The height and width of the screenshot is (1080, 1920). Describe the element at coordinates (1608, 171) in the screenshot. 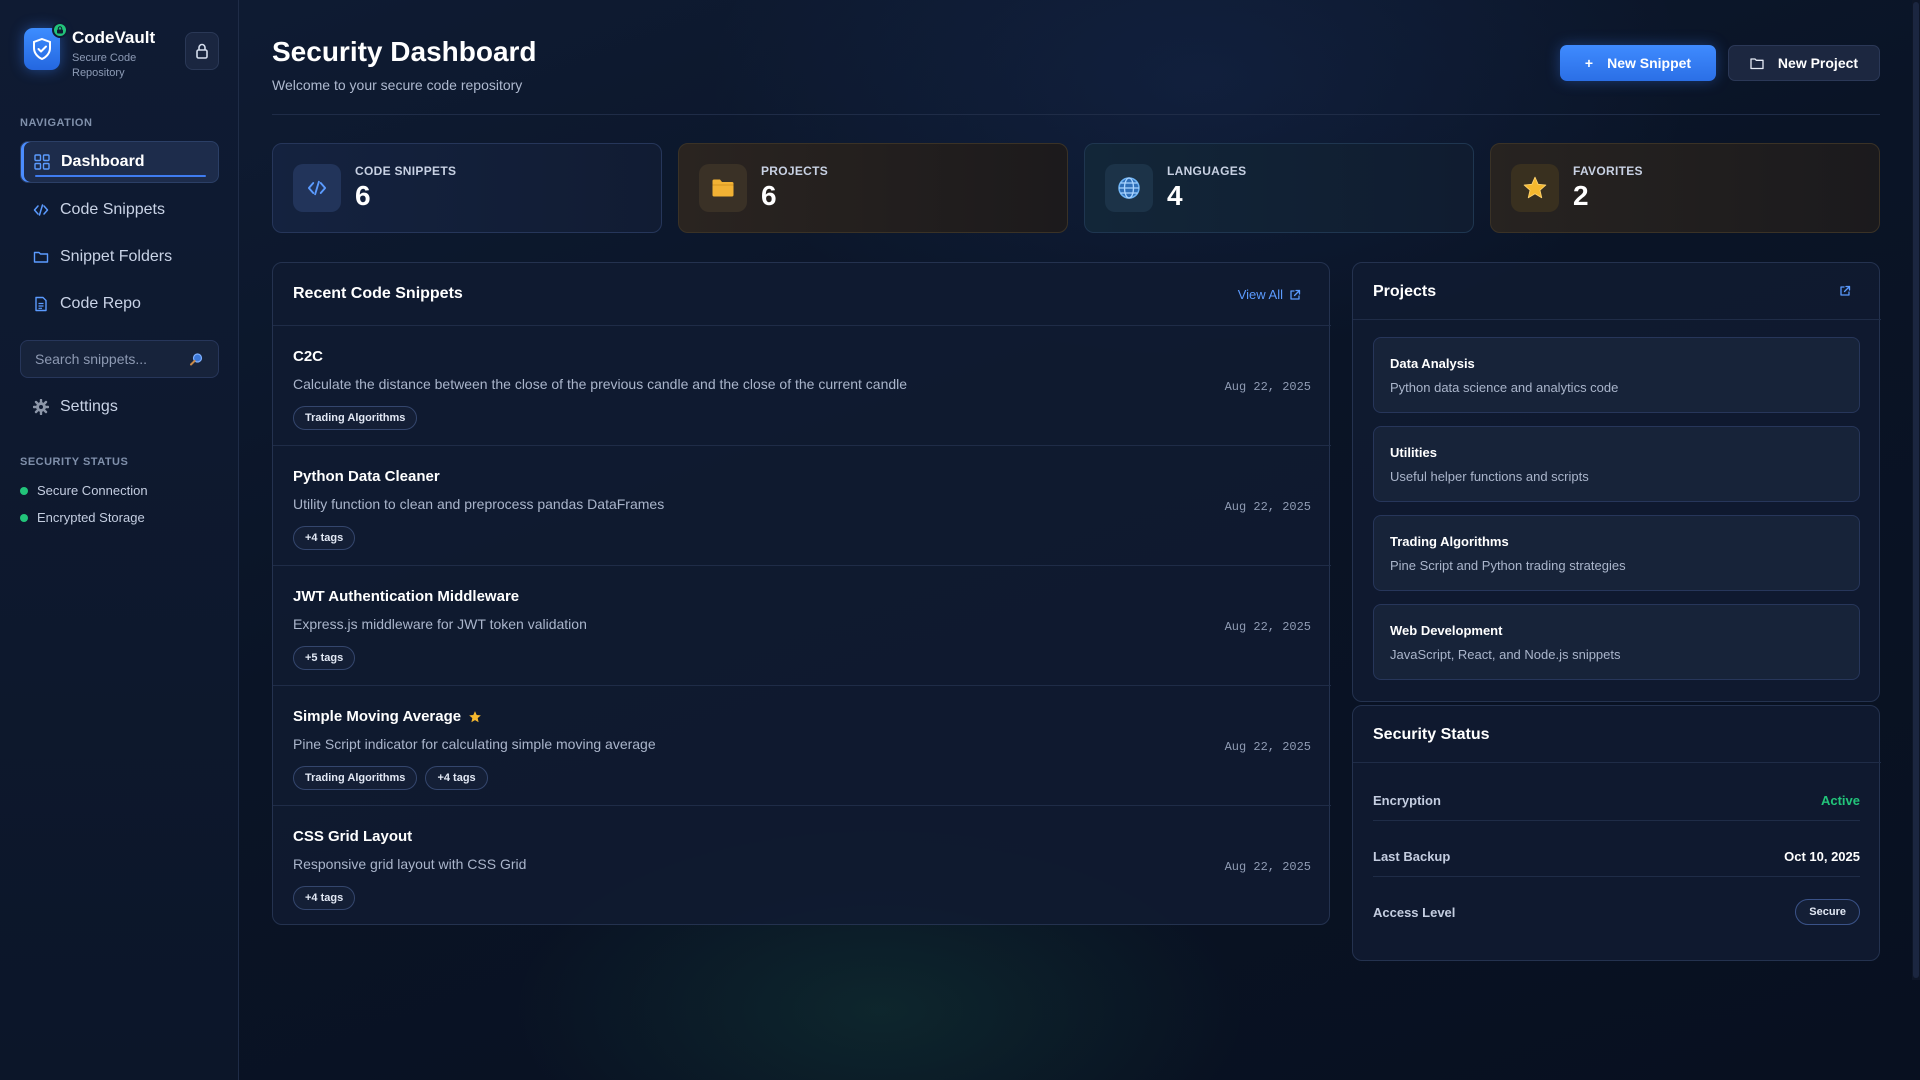

I see `stat-label: FAVORITES` at that location.